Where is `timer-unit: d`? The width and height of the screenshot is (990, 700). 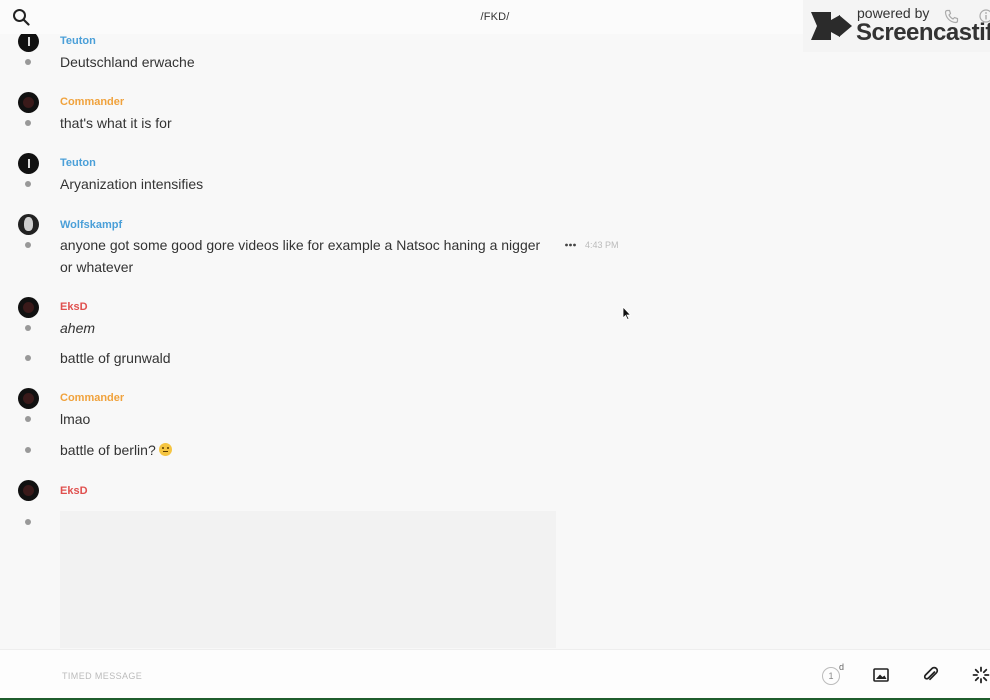
timer-unit: d is located at coordinates (842, 667).